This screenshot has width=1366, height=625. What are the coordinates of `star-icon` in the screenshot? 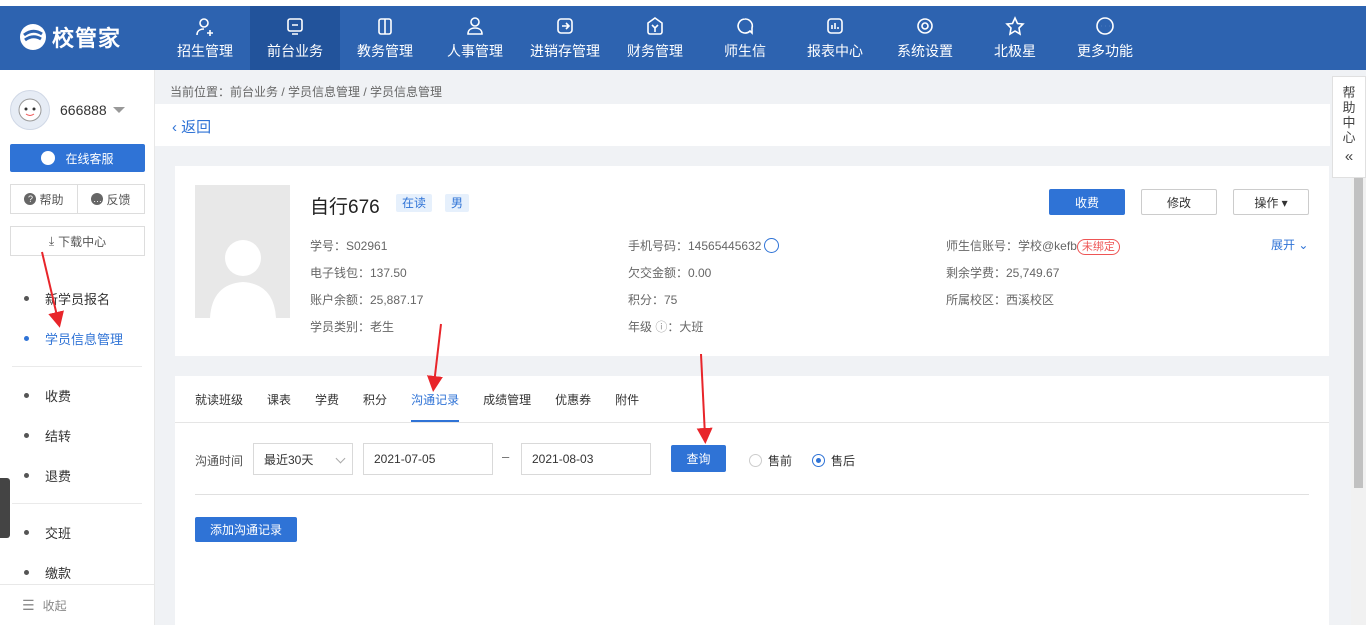 It's located at (1015, 26).